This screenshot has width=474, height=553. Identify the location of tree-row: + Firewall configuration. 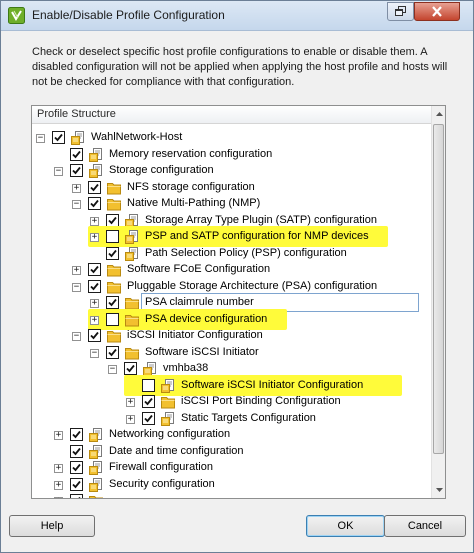
(231, 468).